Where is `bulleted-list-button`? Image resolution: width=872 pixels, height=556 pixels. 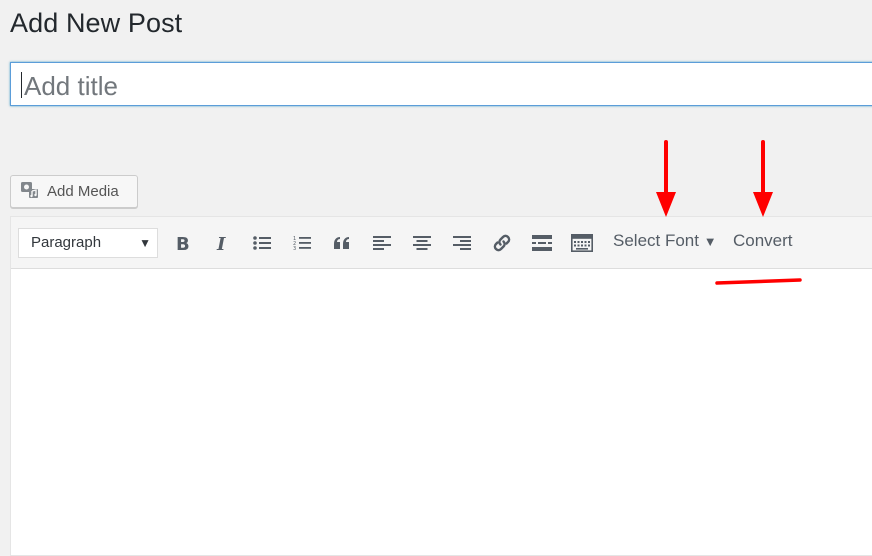
bulleted-list-button is located at coordinates (262, 243).